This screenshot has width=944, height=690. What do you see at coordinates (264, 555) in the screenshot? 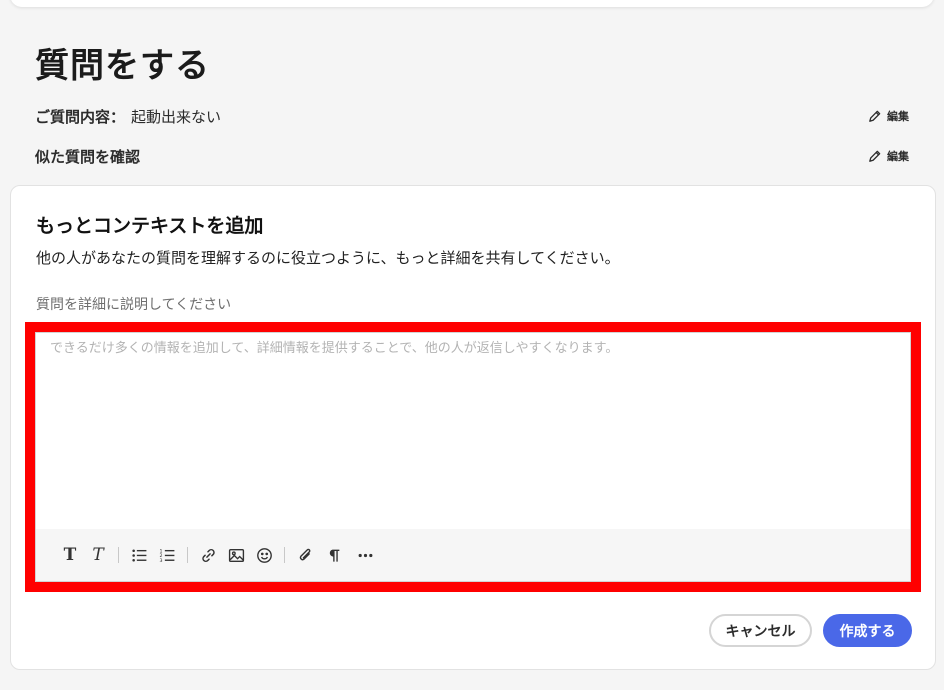
I see `emoji-icon` at bounding box center [264, 555].